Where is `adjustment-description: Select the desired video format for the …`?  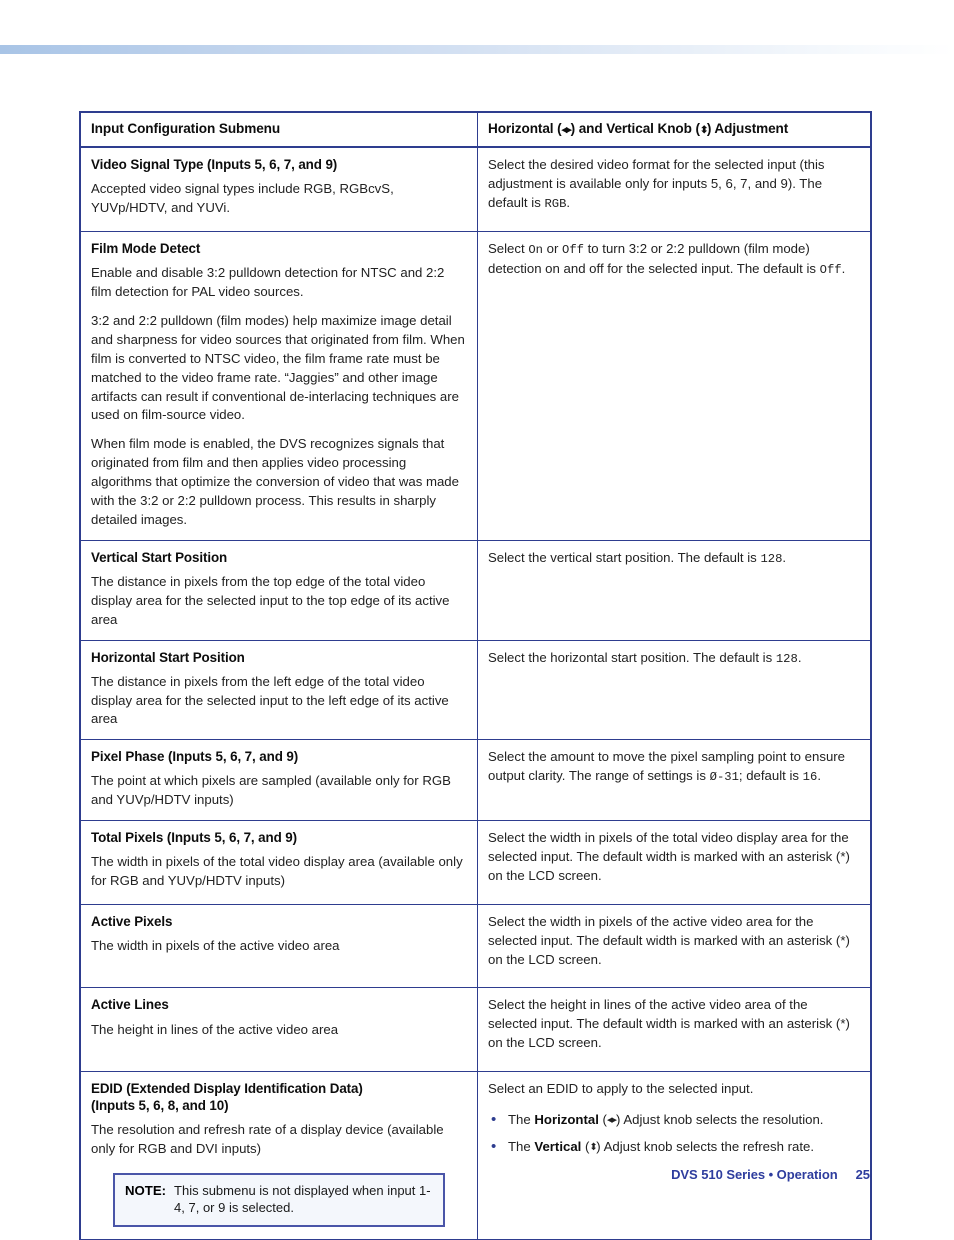 adjustment-description: Select the desired video format for the … is located at coordinates (674, 184).